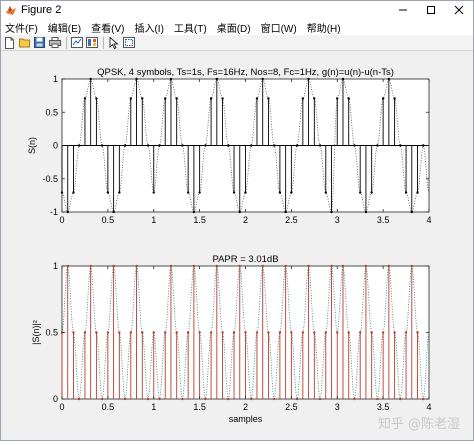  Describe the element at coordinates (24, 42) in the screenshot. I see `open-button` at that location.